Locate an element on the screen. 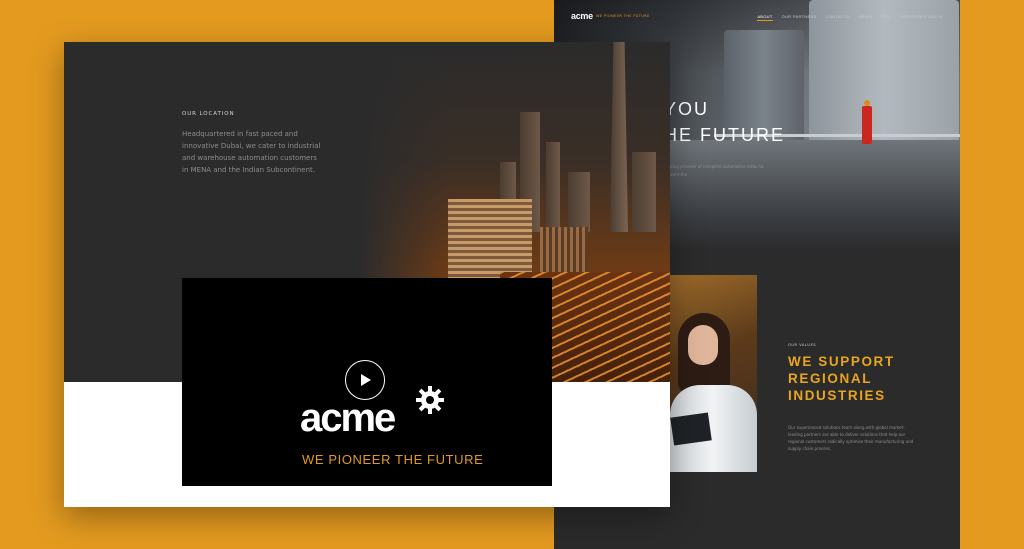 This screenshot has height=549, width=1024. play-icon is located at coordinates (366, 380).